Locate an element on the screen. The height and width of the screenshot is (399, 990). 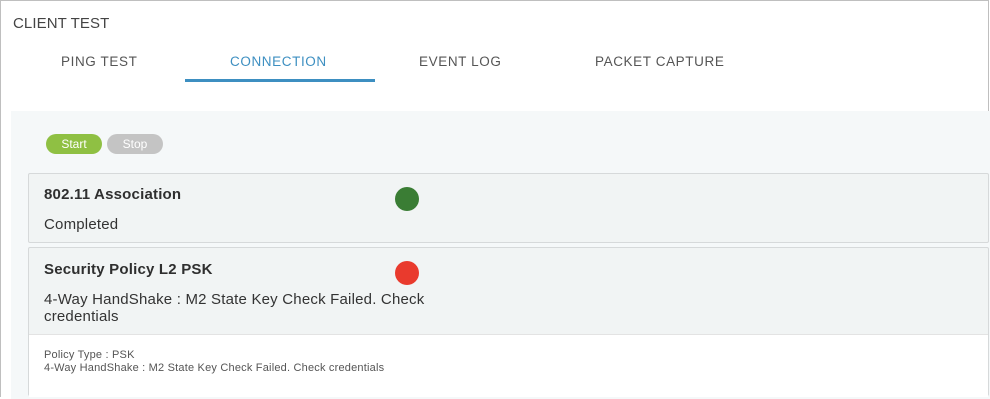
status-ok-indicator is located at coordinates (407, 199).